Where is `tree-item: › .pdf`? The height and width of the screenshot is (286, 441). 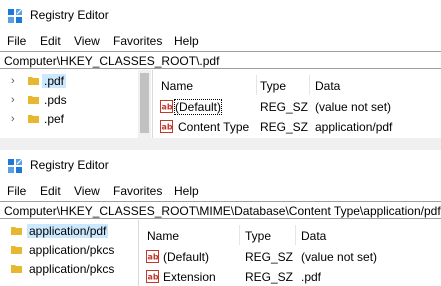 tree-item: › .pdf is located at coordinates (69, 81).